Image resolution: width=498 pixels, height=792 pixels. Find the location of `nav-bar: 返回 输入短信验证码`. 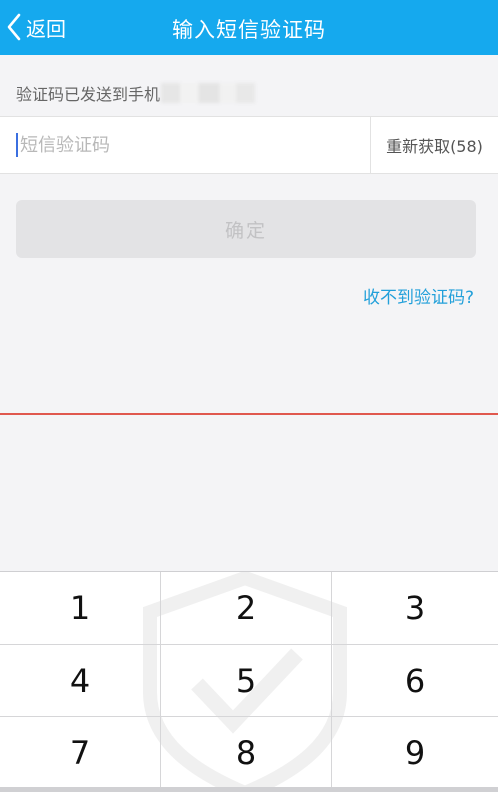

nav-bar: 返回 输入短信验证码 is located at coordinates (249, 27).